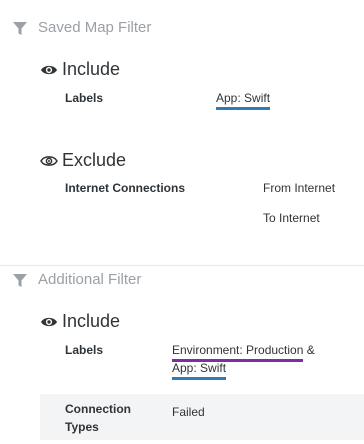 This screenshot has width=364, height=444. What do you see at coordinates (95, 27) in the screenshot?
I see `section-title: Saved Map Filter` at bounding box center [95, 27].